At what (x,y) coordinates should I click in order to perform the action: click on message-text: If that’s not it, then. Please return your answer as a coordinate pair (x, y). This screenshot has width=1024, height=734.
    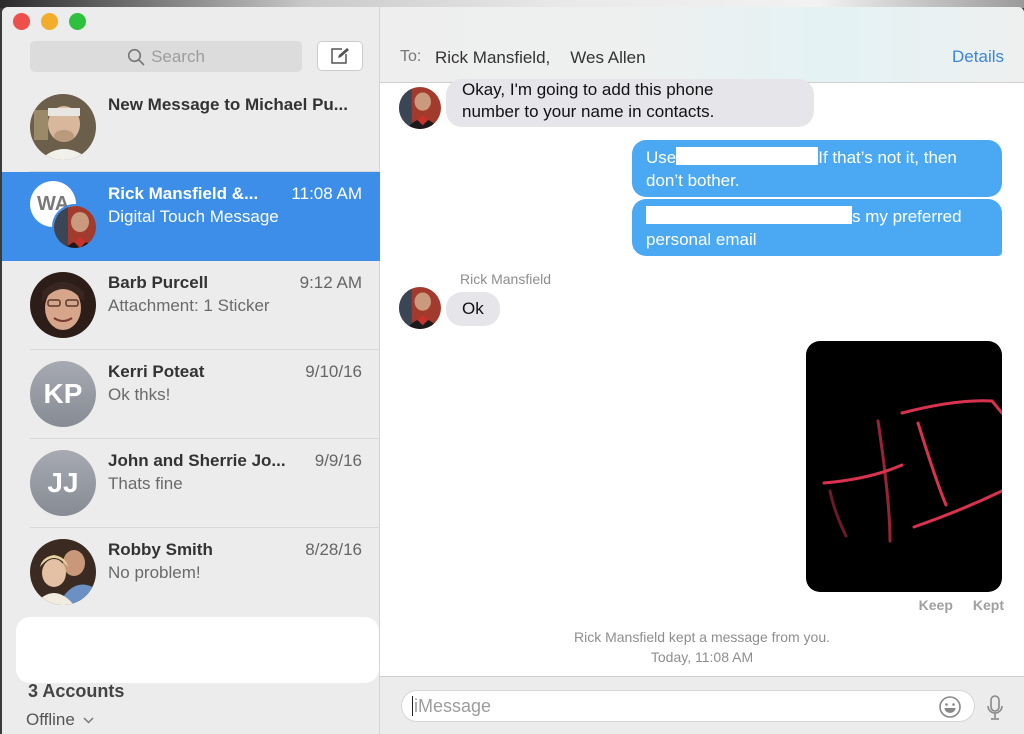
    Looking at the image, I should click on (887, 157).